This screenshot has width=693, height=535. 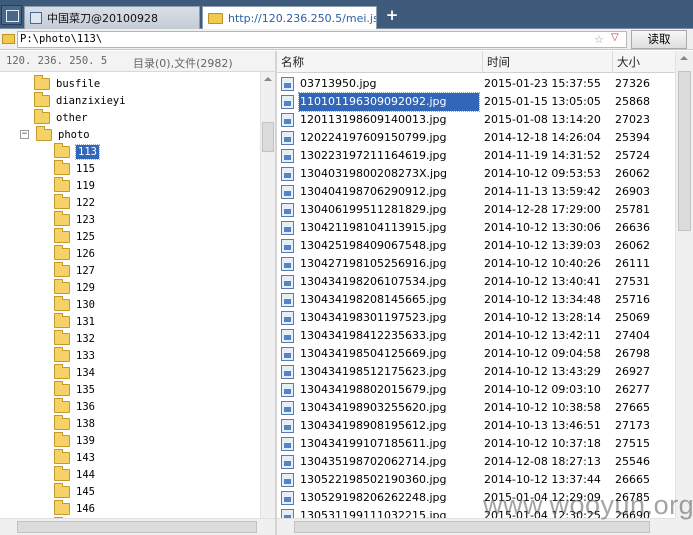 What do you see at coordinates (632, 317) in the screenshot?
I see `file-size: 25069` at bounding box center [632, 317].